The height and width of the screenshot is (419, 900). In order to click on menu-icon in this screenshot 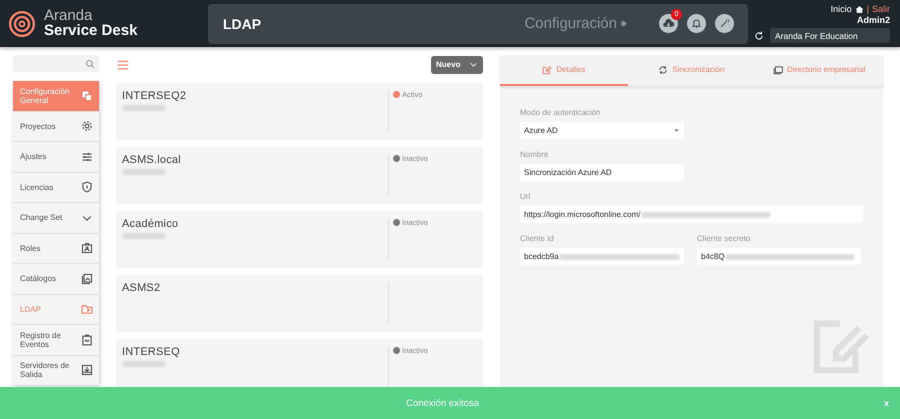, I will do `click(123, 64)`.